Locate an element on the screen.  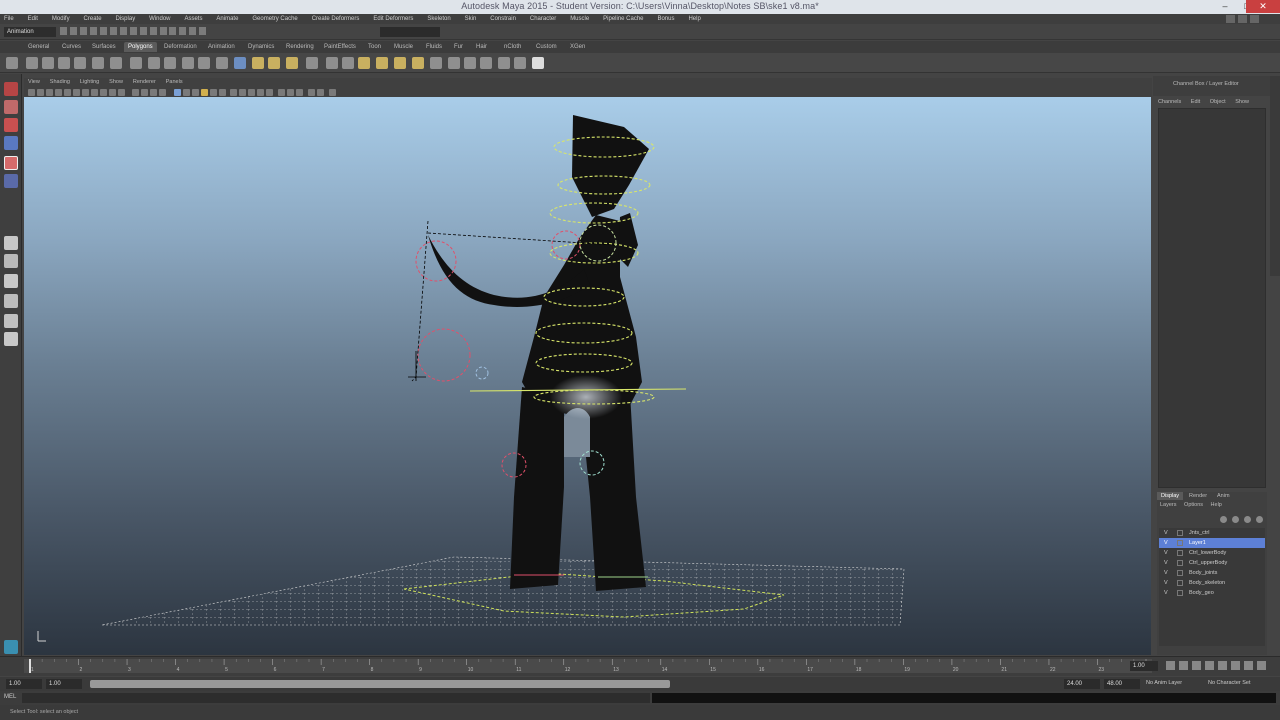
current-time-marker is located at coordinates (30, 666).